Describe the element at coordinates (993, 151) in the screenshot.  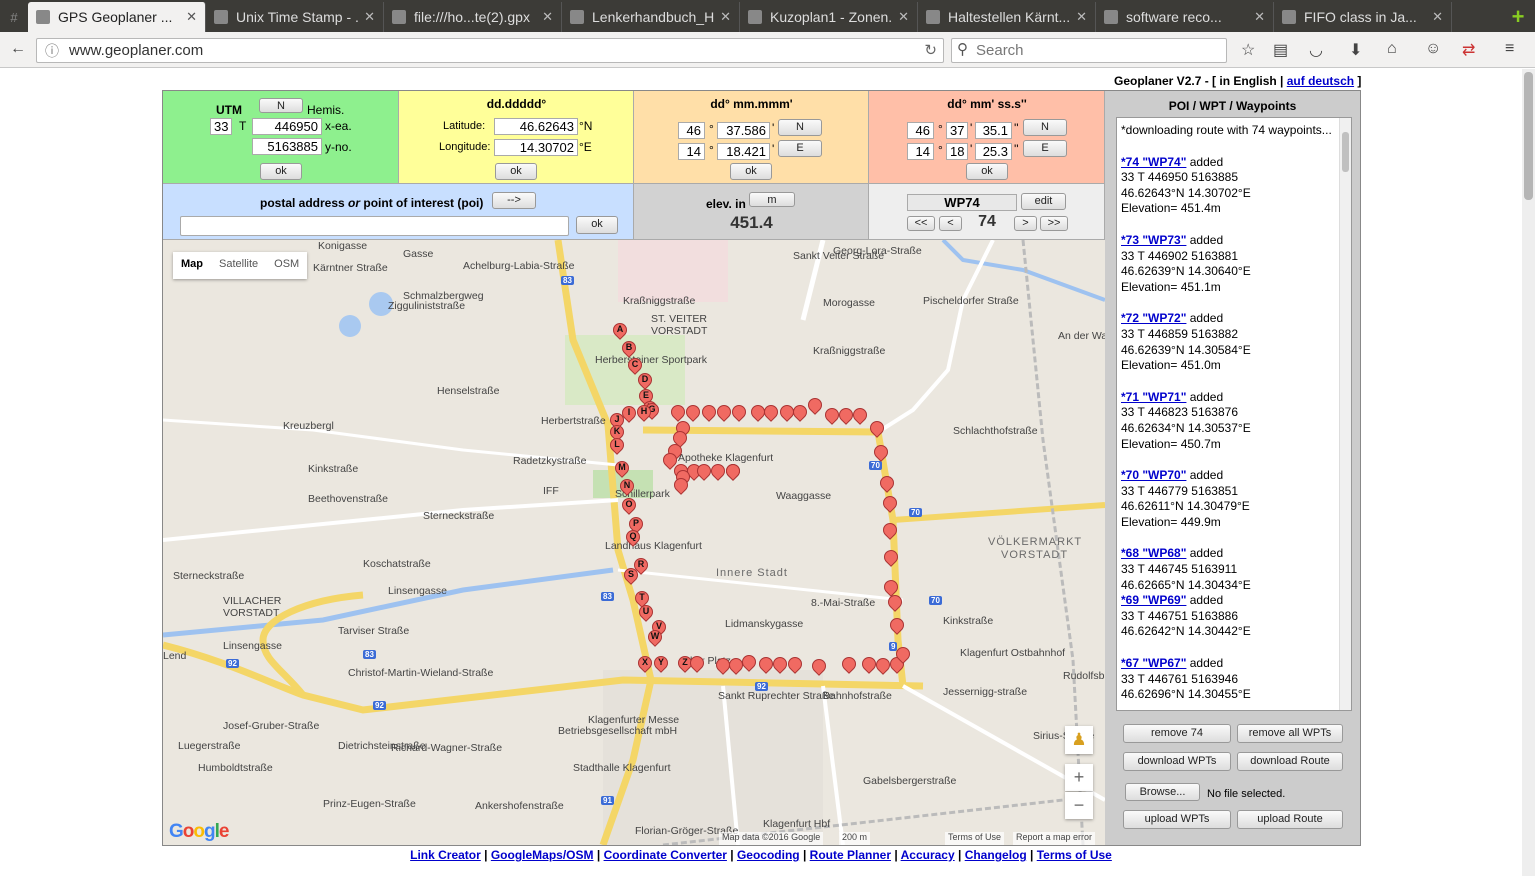
I see `dms-lon-sec-input: 25.3` at that location.